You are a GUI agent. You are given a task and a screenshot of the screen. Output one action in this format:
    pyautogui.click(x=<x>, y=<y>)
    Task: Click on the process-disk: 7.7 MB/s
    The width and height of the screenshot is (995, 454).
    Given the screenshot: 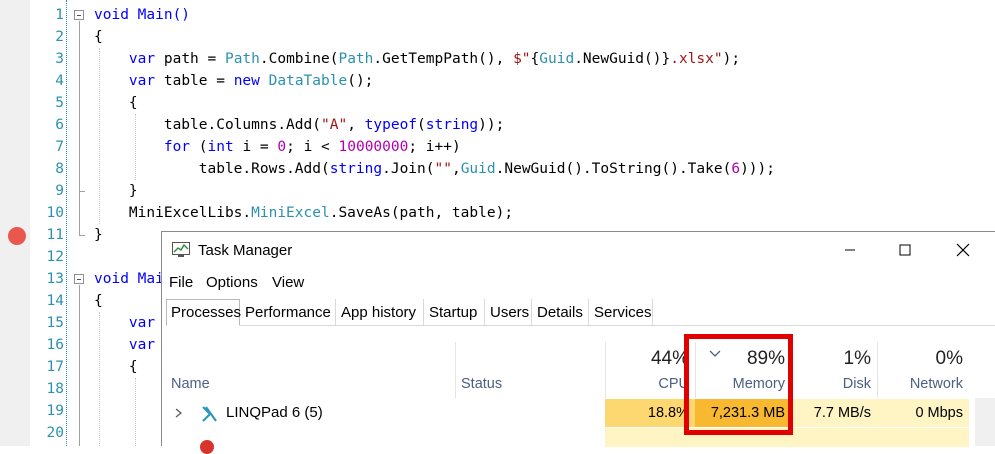 What is the action you would take?
    pyautogui.click(x=834, y=413)
    